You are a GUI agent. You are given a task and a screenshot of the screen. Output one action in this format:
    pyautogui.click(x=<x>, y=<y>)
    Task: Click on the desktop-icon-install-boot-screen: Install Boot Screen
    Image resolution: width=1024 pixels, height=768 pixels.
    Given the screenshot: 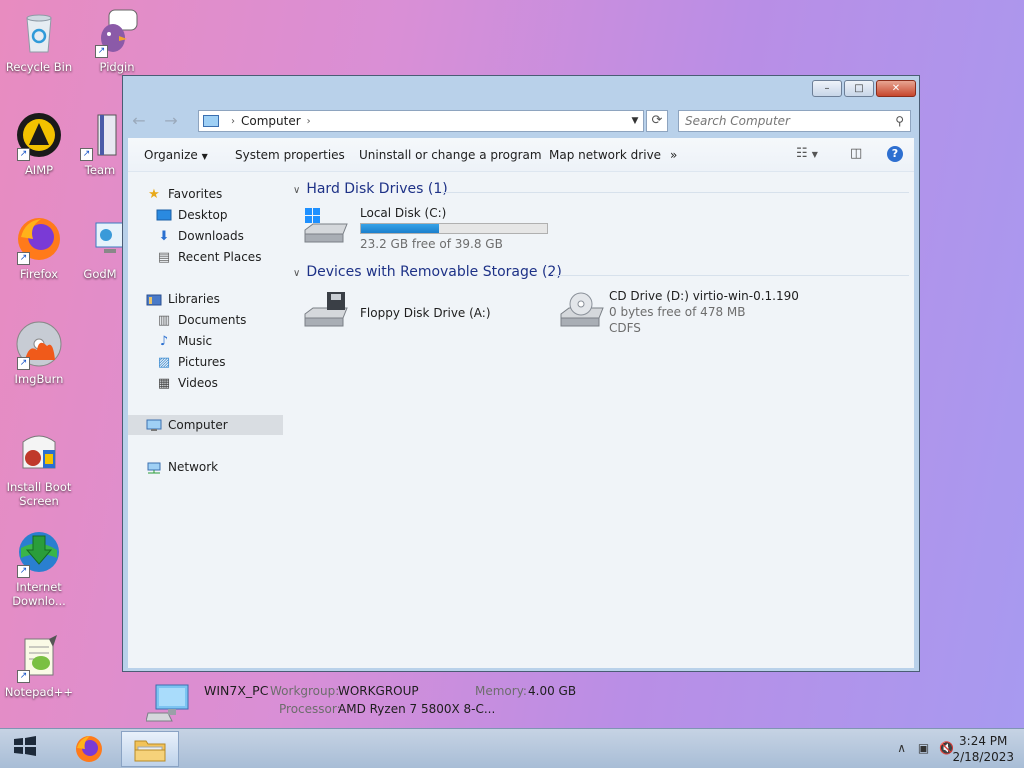 What is the action you would take?
    pyautogui.click(x=39, y=468)
    